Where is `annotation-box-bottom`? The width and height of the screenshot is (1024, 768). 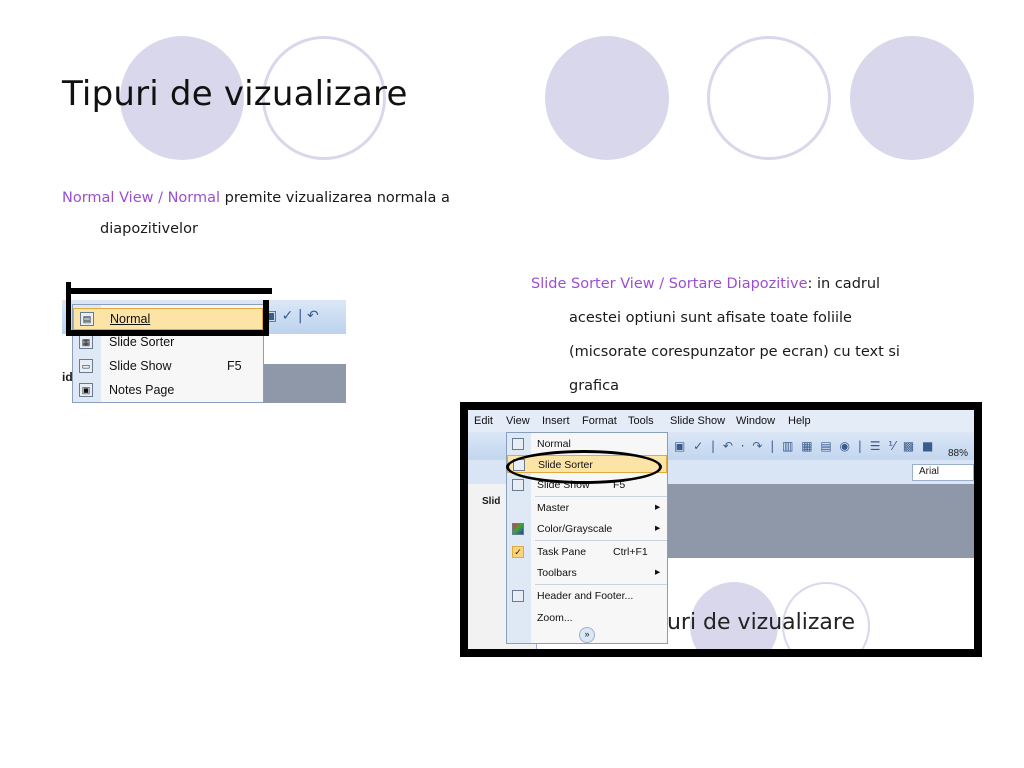
annotation-box-bottom is located at coordinates (167, 333).